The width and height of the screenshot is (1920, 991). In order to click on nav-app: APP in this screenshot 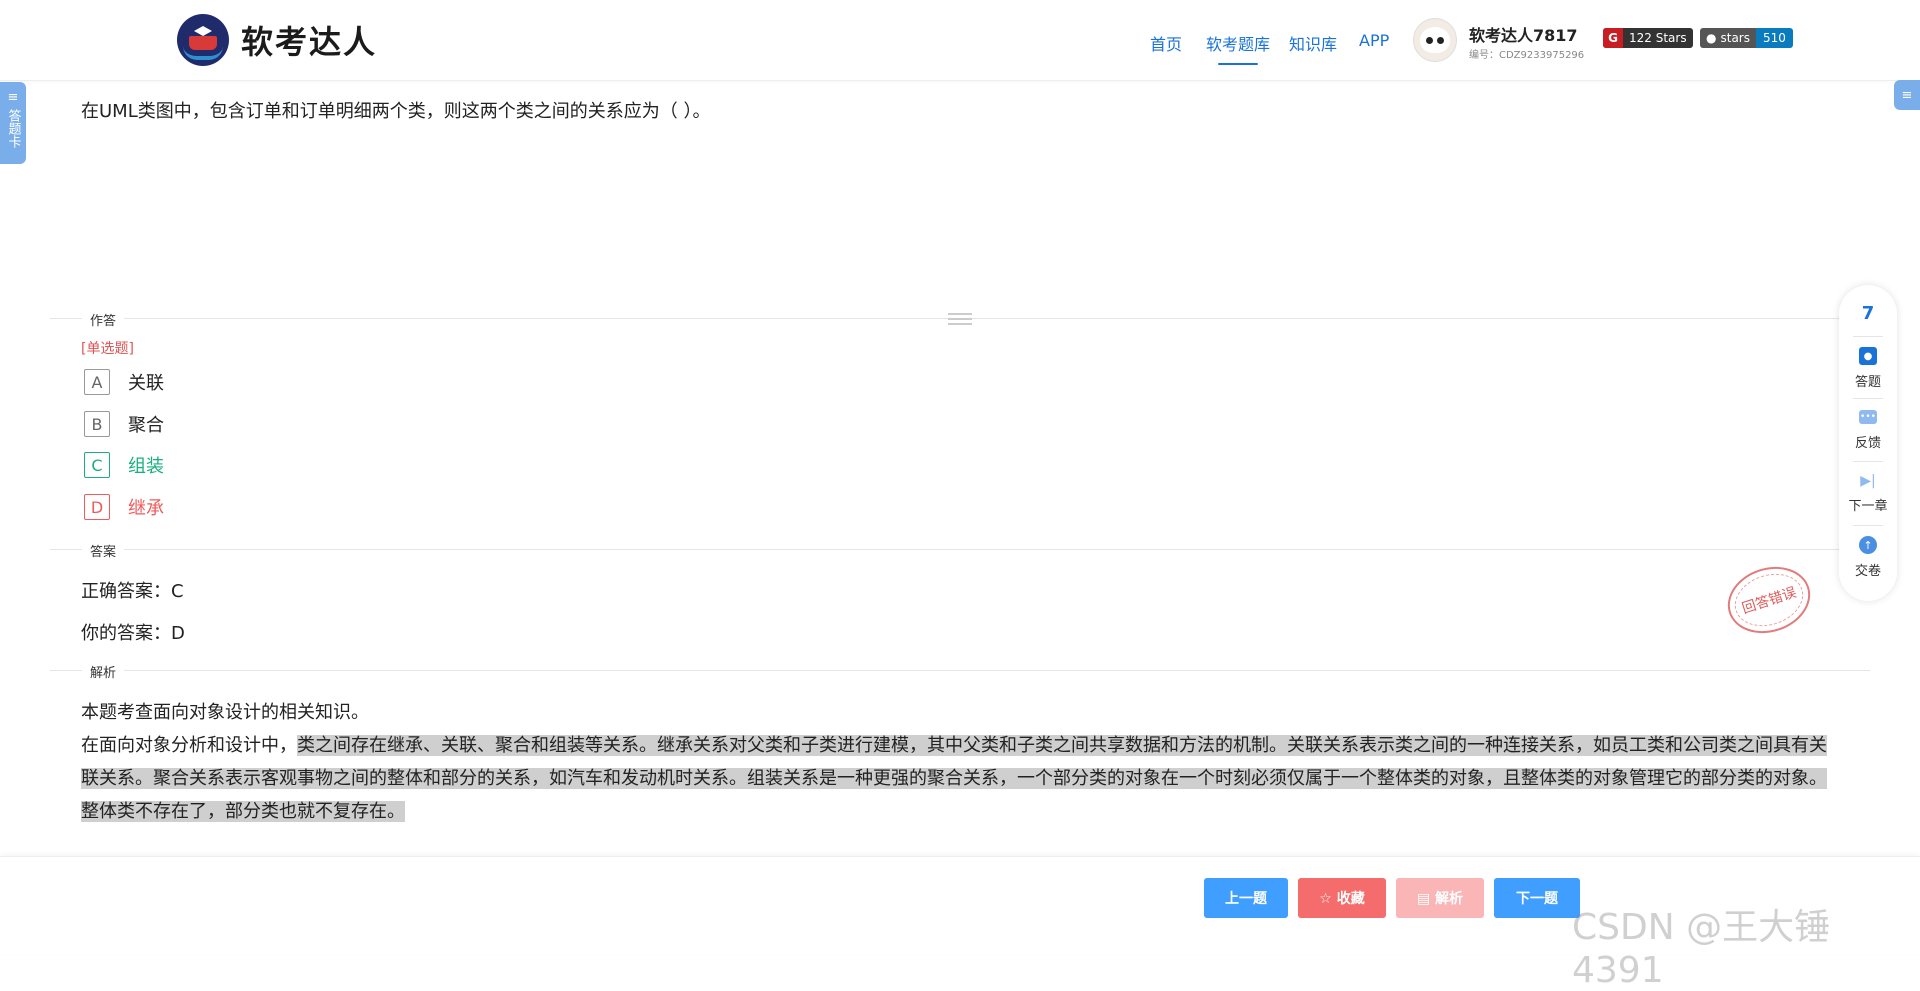, I will do `click(1374, 40)`.